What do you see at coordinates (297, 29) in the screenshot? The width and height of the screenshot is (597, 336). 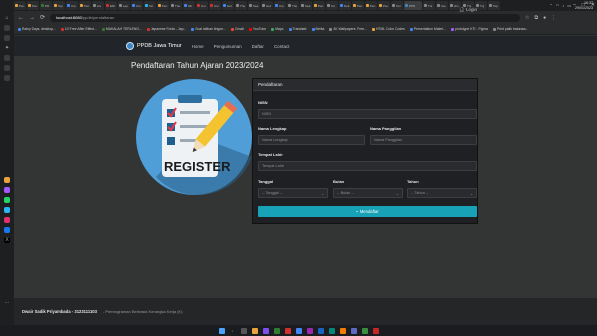 I see `bookmark-item: Translate` at bounding box center [297, 29].